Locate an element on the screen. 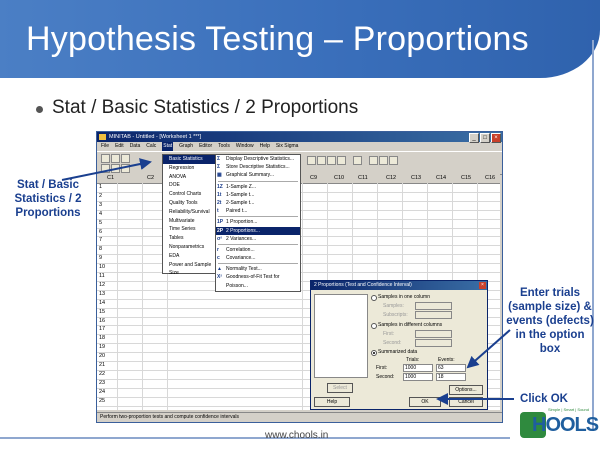  arrow-to-stat-menu is located at coordinates (106, 169).